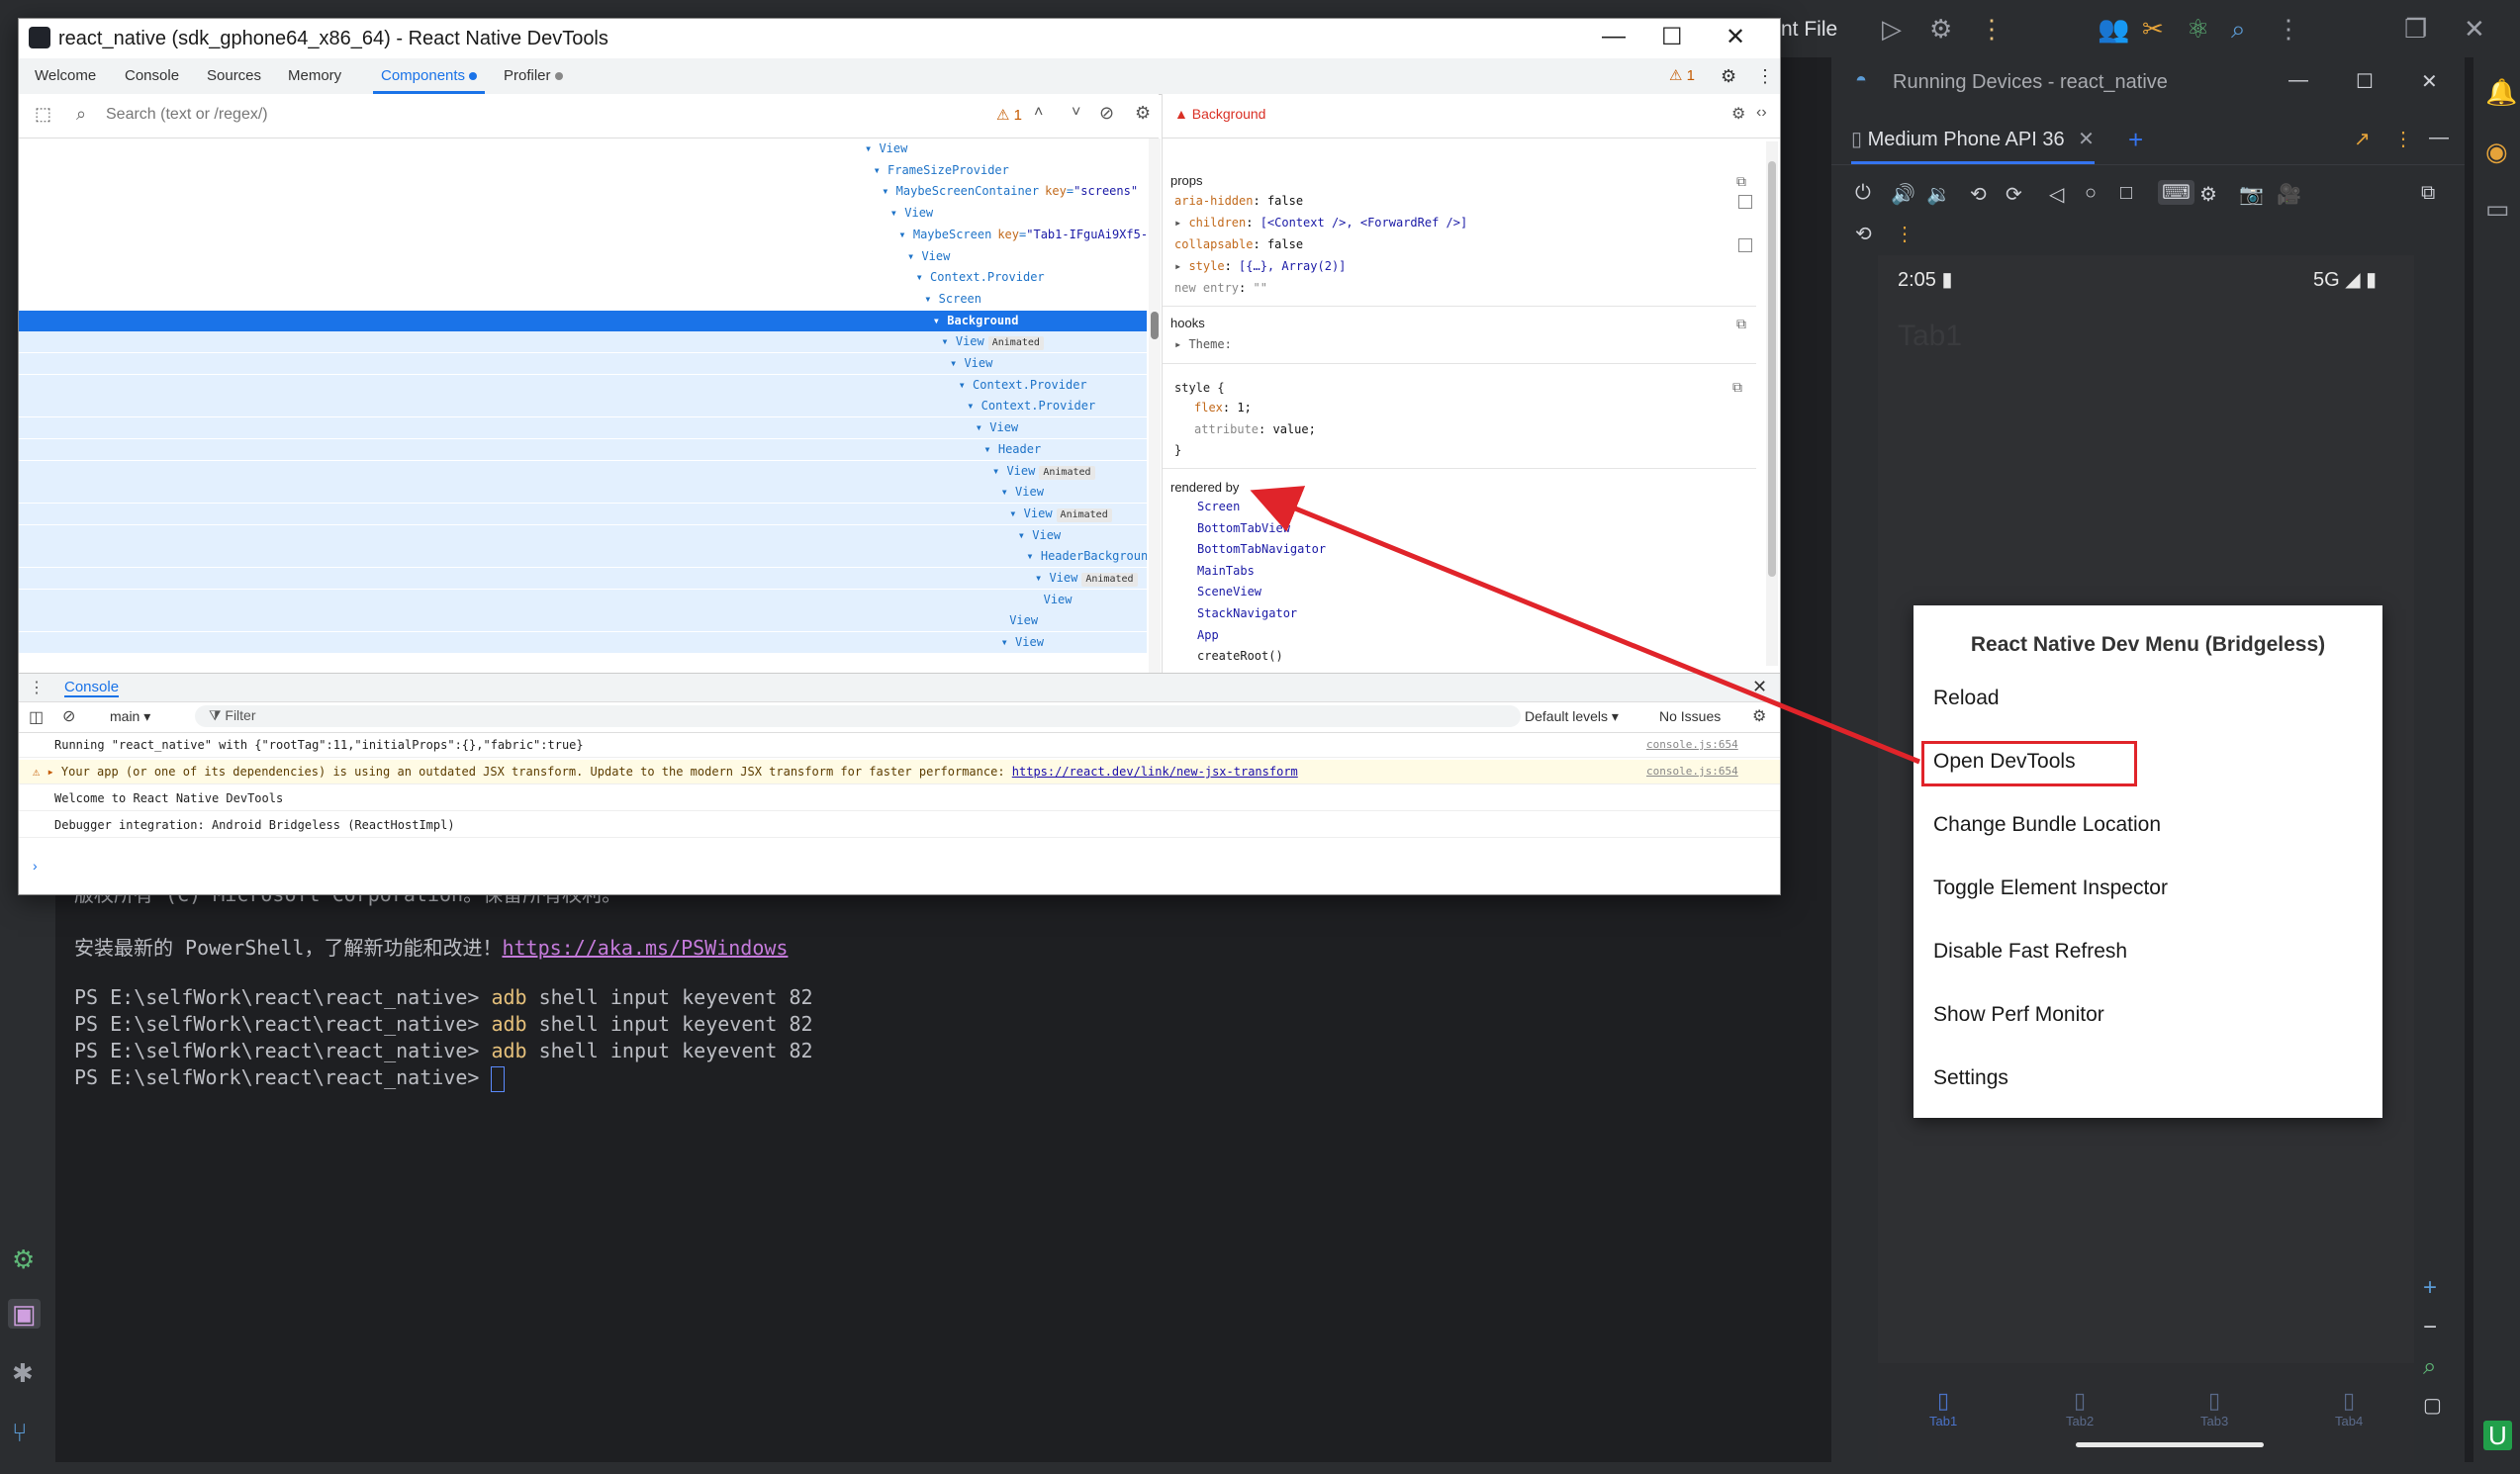 The height and width of the screenshot is (1474, 2520). Describe the element at coordinates (1614, 36) in the screenshot. I see `minimize-icon: —` at that location.